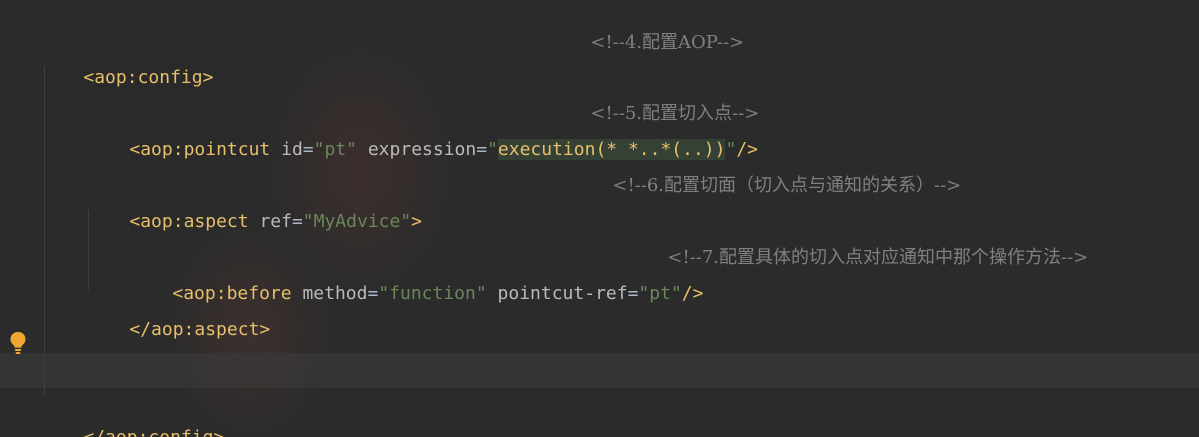 This screenshot has width=1199, height=437. What do you see at coordinates (126, 62) in the screenshot?
I see `code-line-config-open: <aop:config>` at bounding box center [126, 62].